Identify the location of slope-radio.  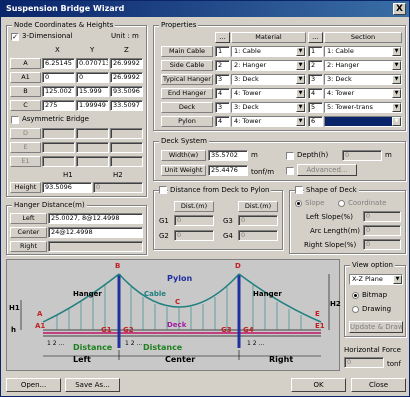
(298, 203).